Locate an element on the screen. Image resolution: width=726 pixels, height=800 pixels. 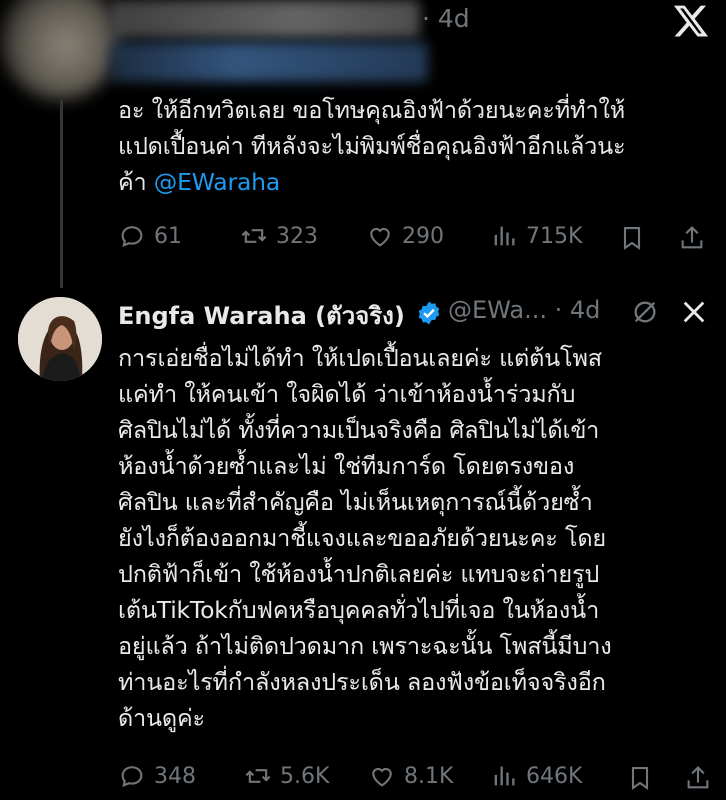
views-button: 646K is located at coordinates (536, 776).